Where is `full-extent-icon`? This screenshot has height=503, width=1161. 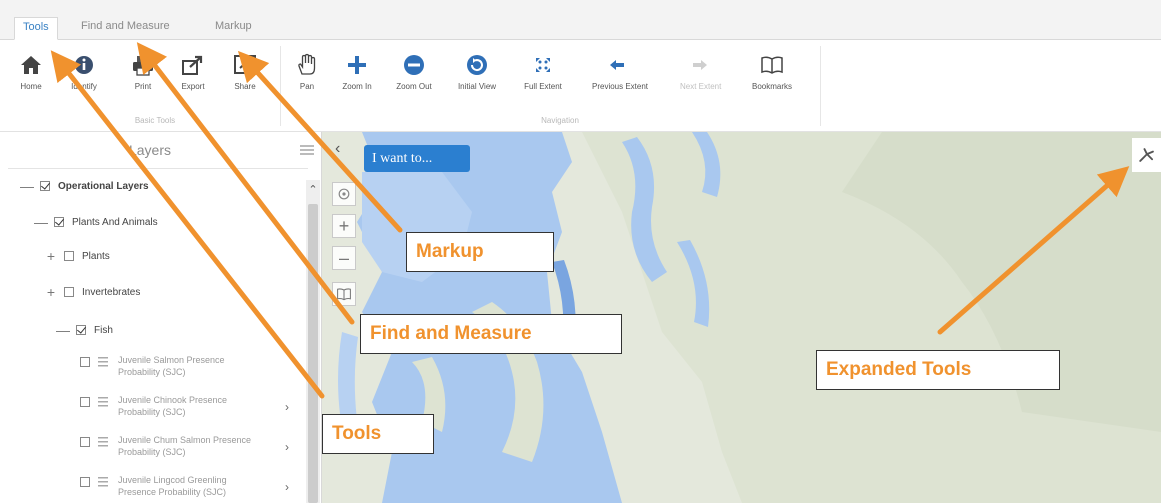 full-extent-icon is located at coordinates (543, 65).